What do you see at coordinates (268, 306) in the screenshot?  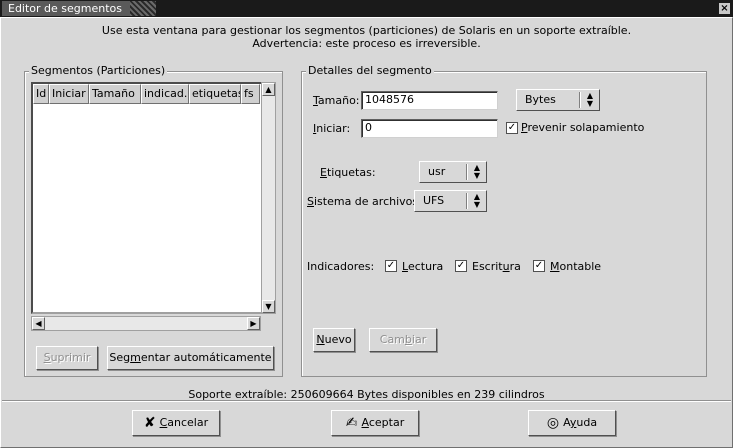 I see `scroll-down-icon: ▼` at bounding box center [268, 306].